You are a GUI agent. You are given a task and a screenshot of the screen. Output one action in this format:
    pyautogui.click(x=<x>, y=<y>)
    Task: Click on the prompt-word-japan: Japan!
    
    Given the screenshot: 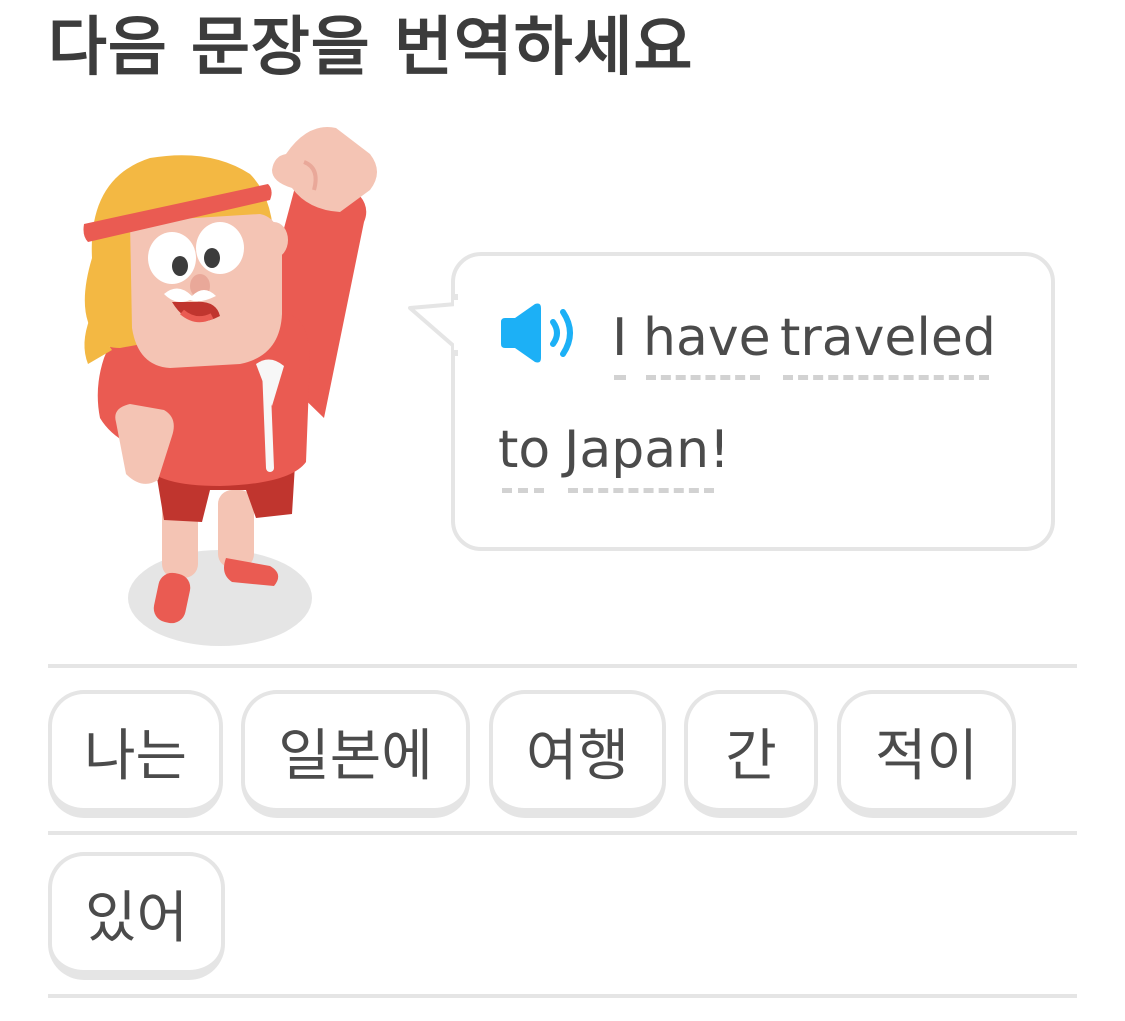 What is the action you would take?
    pyautogui.click(x=647, y=450)
    